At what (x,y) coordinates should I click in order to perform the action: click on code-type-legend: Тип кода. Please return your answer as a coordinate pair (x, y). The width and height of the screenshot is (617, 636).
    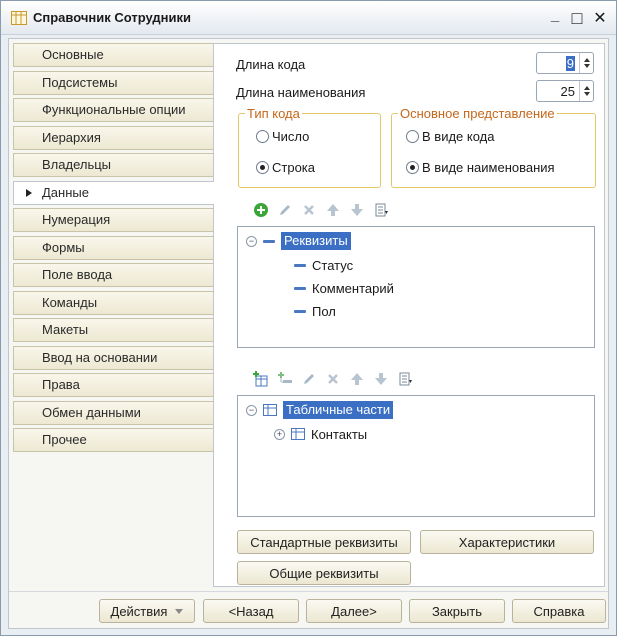
    Looking at the image, I should click on (273, 113).